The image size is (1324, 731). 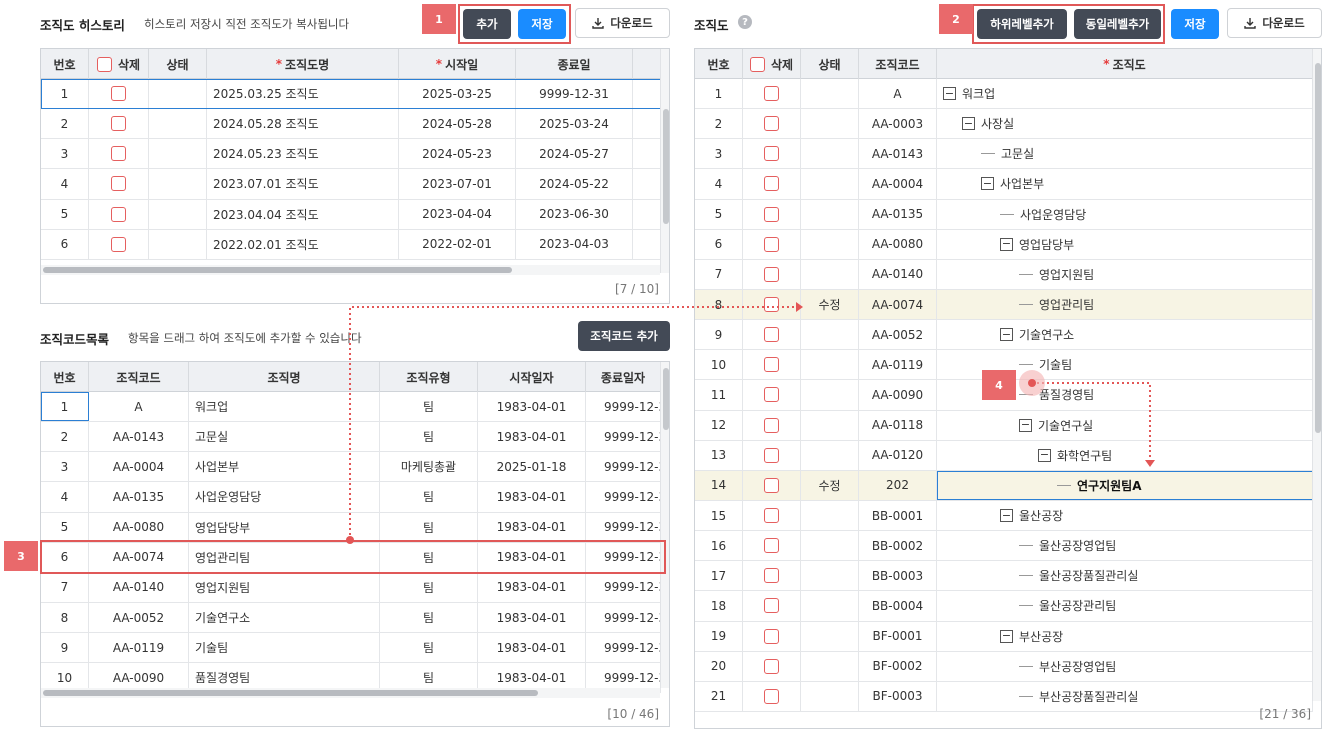 I want to click on org-download-button: 다운로드, so click(x=1274, y=23).